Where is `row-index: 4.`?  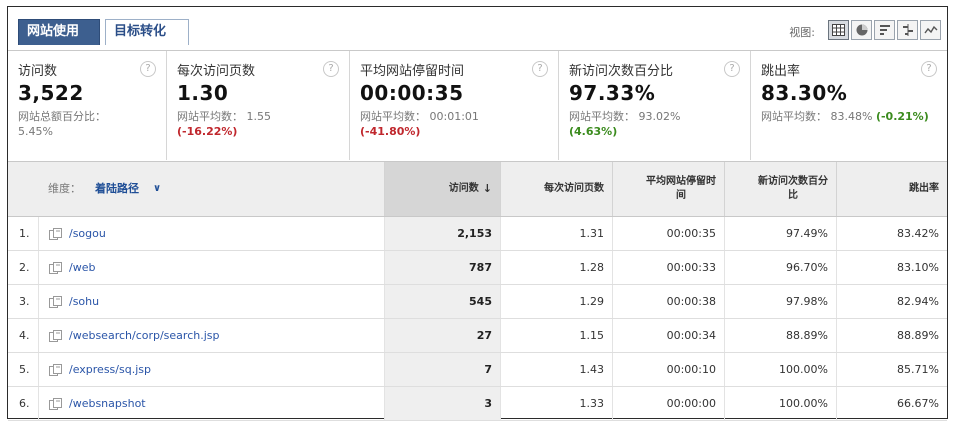
row-index: 4. is located at coordinates (24, 335).